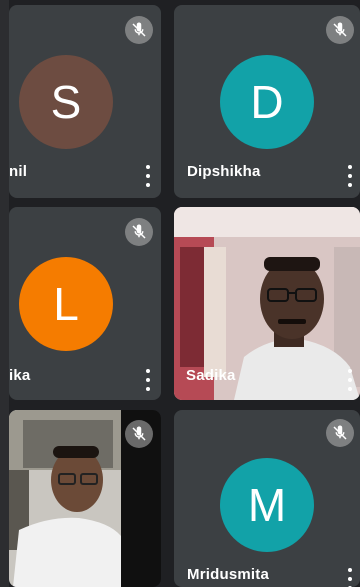 The width and height of the screenshot is (360, 587). I want to click on avatar-initial: L, so click(66, 304).